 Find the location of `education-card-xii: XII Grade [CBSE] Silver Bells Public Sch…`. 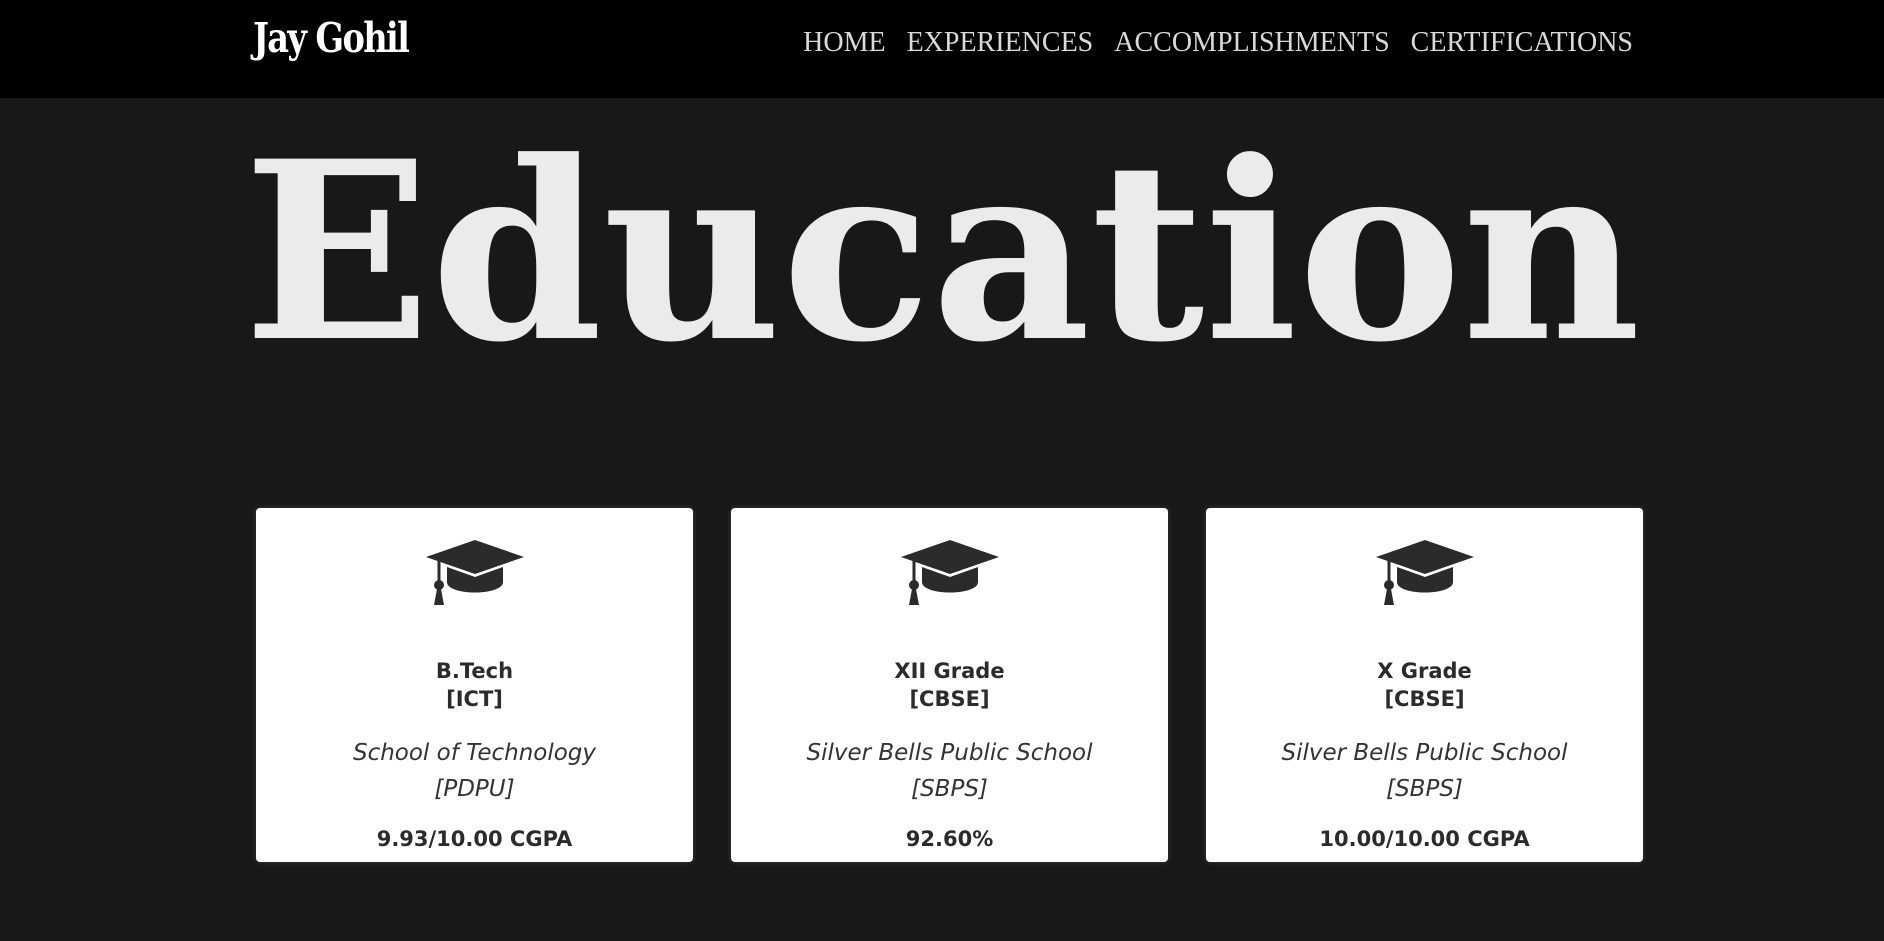

education-card-xii: XII Grade [CBSE] Silver Bells Public Sch… is located at coordinates (949, 685).